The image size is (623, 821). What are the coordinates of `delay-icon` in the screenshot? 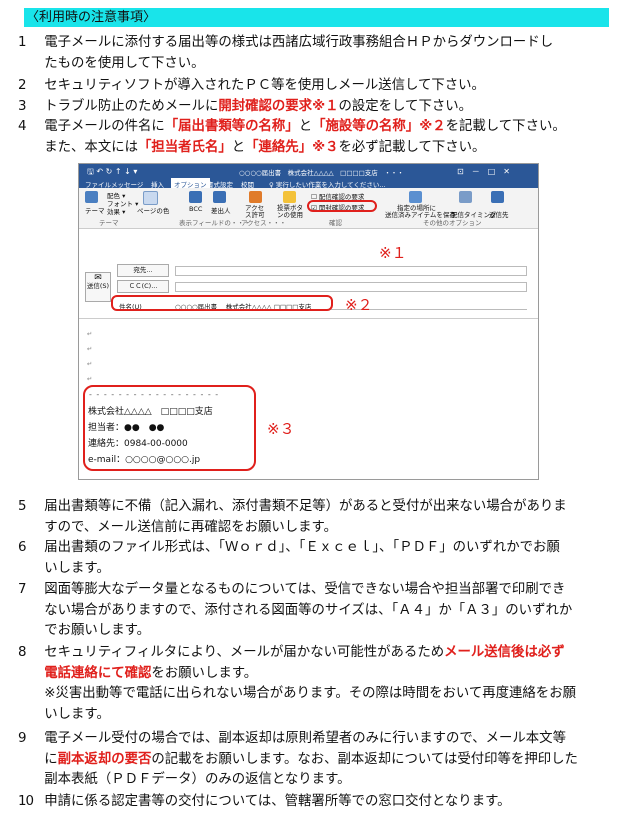 It's located at (465, 197).